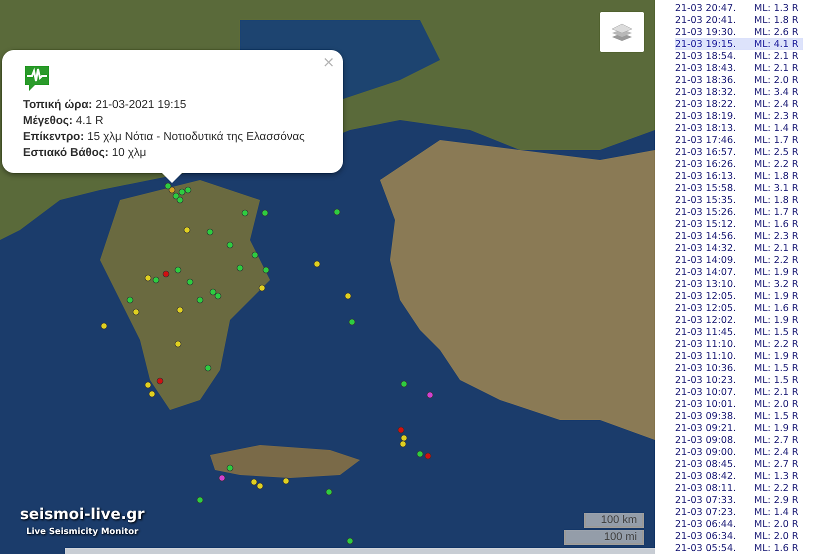 This screenshot has height=554, width=830. I want to click on earthquake-list-item: 21-03 07:23. ML: 1.4 R, so click(739, 512).